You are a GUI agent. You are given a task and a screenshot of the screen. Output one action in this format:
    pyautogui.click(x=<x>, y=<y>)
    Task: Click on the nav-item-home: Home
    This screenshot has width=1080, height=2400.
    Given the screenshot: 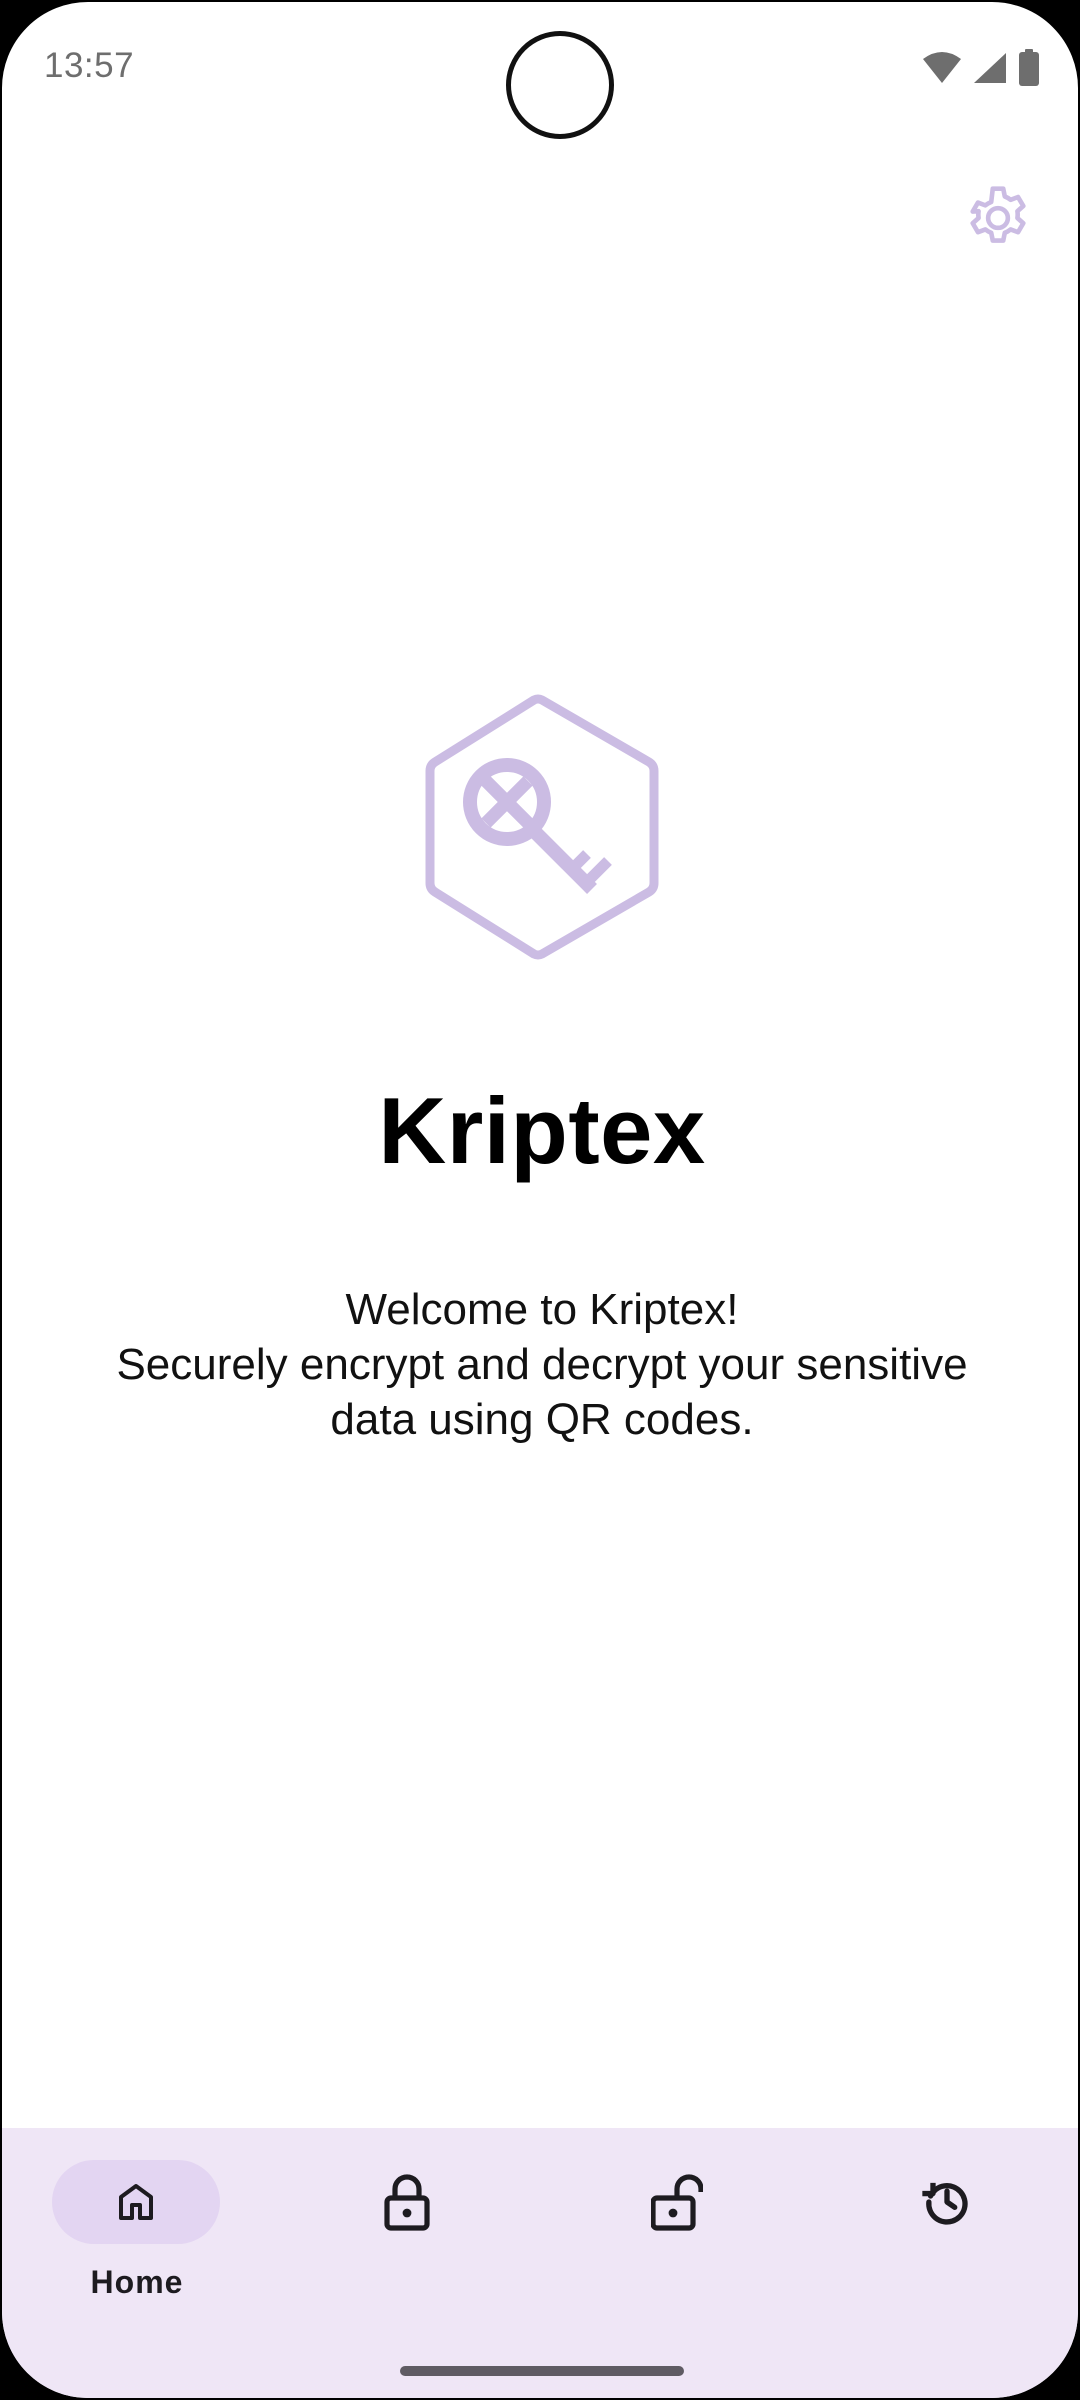 What is the action you would take?
    pyautogui.click(x=137, y=2228)
    